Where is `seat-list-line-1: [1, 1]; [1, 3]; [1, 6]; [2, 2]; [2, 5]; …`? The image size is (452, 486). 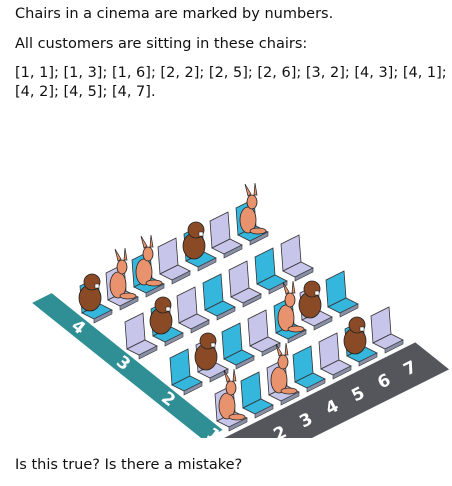 seat-list-line-1: [1, 1]; [1, 3]; [1, 6]; [2, 2]; [2, 5]; … is located at coordinates (231, 73).